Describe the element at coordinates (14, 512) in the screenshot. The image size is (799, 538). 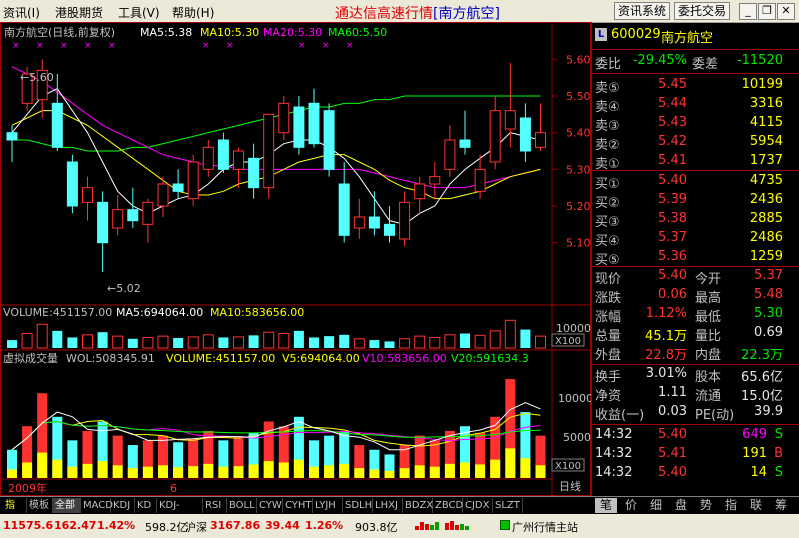
I see `indicator-tab: 指标` at that location.